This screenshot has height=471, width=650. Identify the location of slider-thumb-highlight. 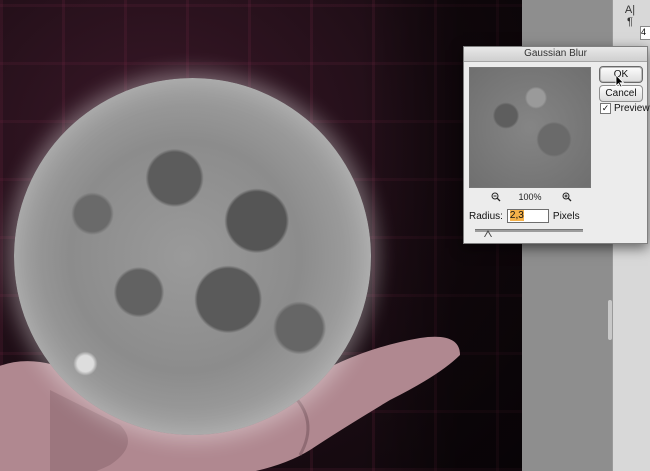
(488, 234).